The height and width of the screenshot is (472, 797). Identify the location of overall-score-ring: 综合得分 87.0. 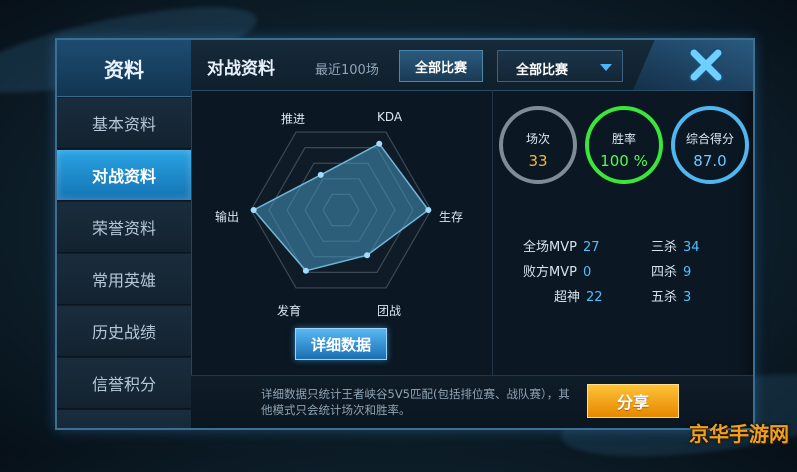
(710, 145).